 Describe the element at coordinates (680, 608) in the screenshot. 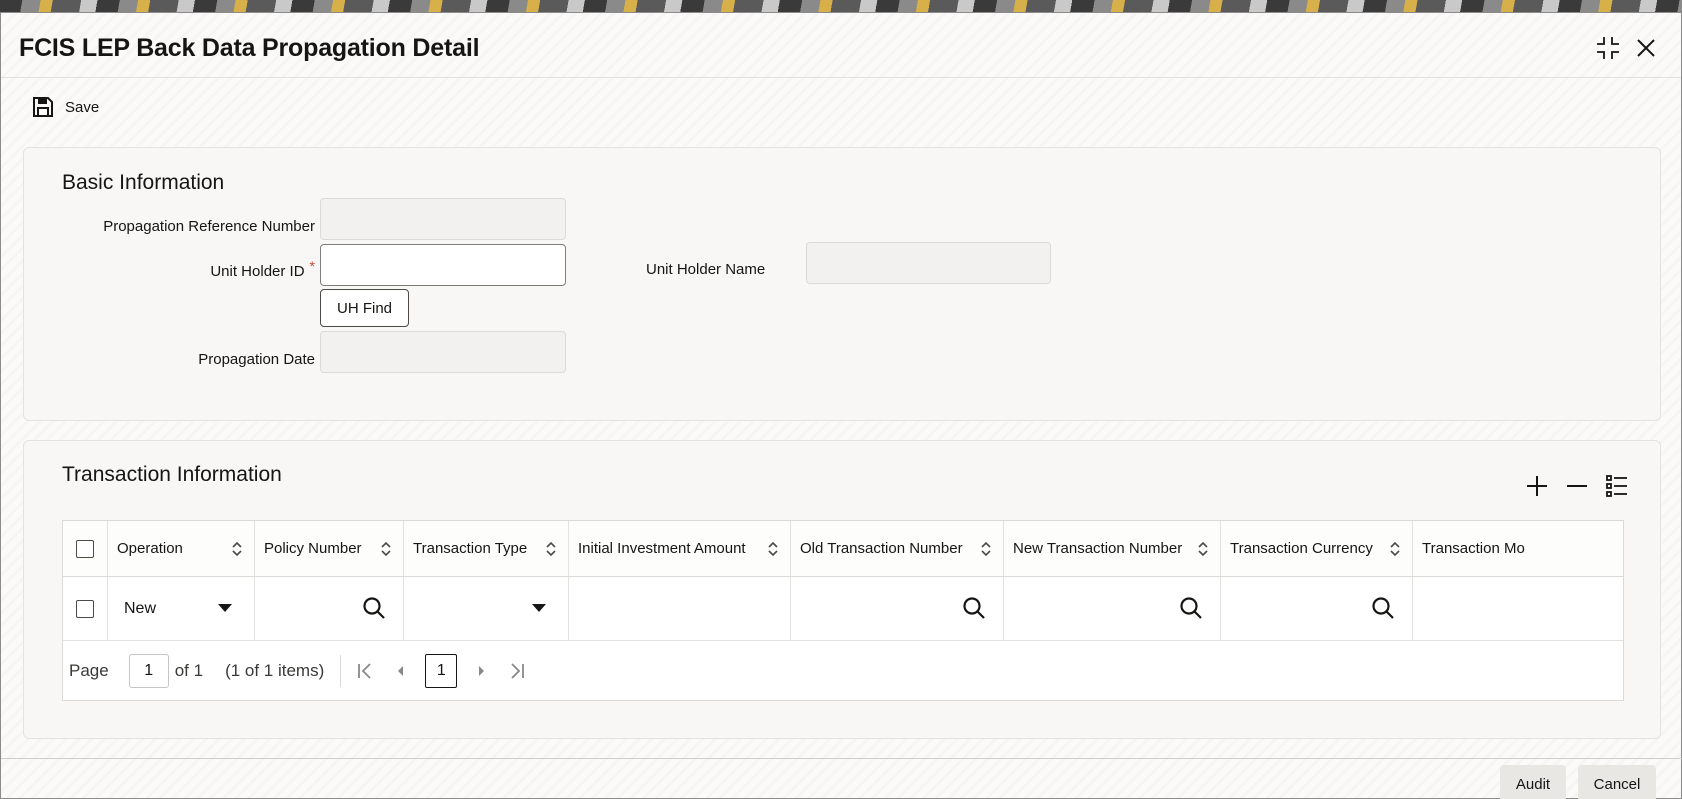

I see `initial-investment-amount-cell` at that location.